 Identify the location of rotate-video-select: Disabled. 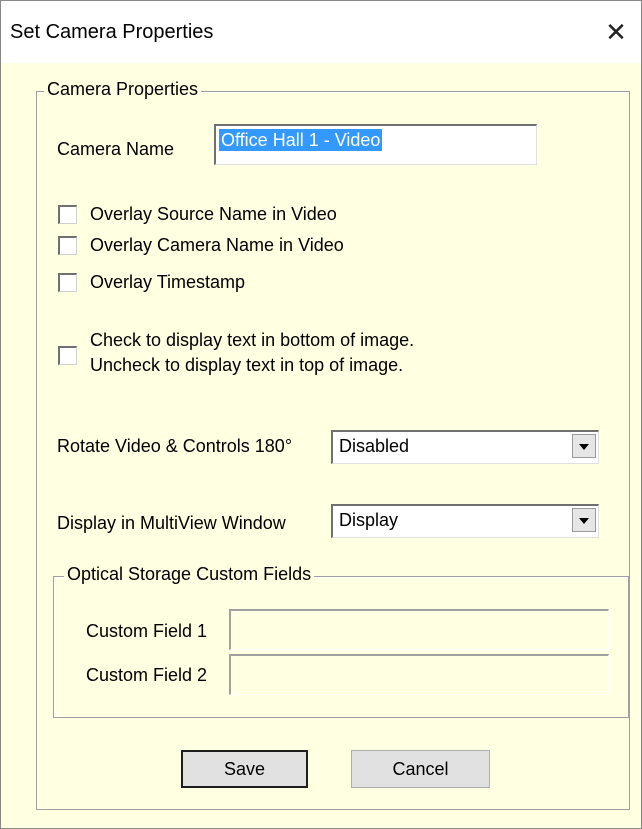
(465, 447).